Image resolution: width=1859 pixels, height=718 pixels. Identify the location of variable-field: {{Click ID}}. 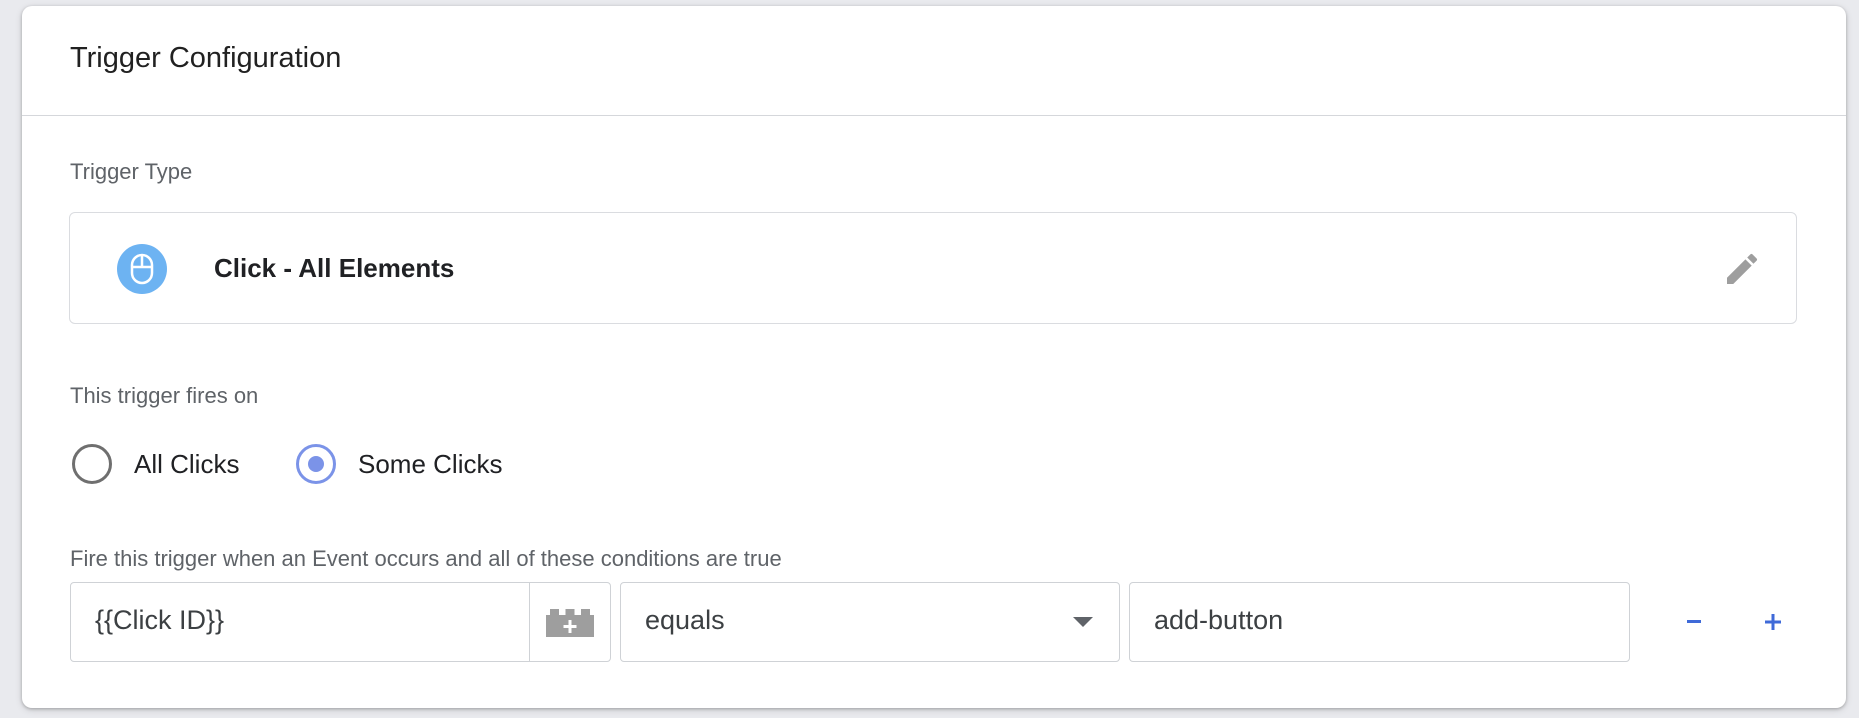
(340, 622).